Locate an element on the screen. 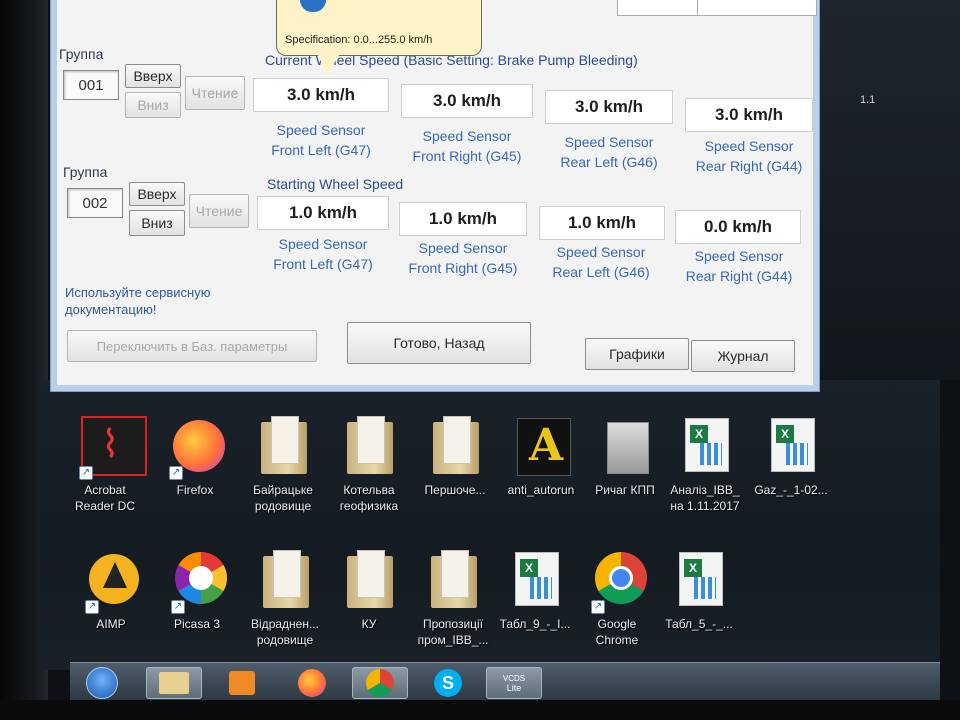 The image size is (960, 720). media-player-icon is located at coordinates (242, 683).